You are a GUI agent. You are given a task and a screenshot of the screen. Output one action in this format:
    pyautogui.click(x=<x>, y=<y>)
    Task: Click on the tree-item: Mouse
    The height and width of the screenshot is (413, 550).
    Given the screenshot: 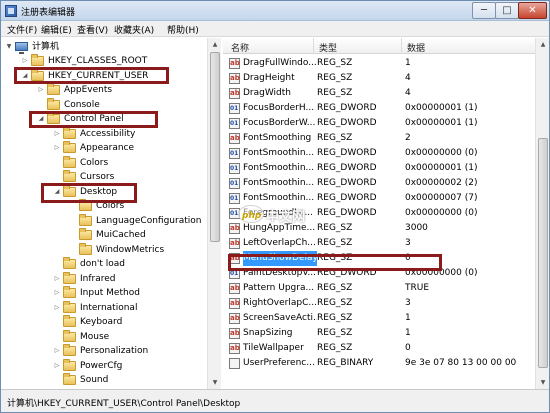 What is the action you would take?
    pyautogui.click(x=104, y=337)
    